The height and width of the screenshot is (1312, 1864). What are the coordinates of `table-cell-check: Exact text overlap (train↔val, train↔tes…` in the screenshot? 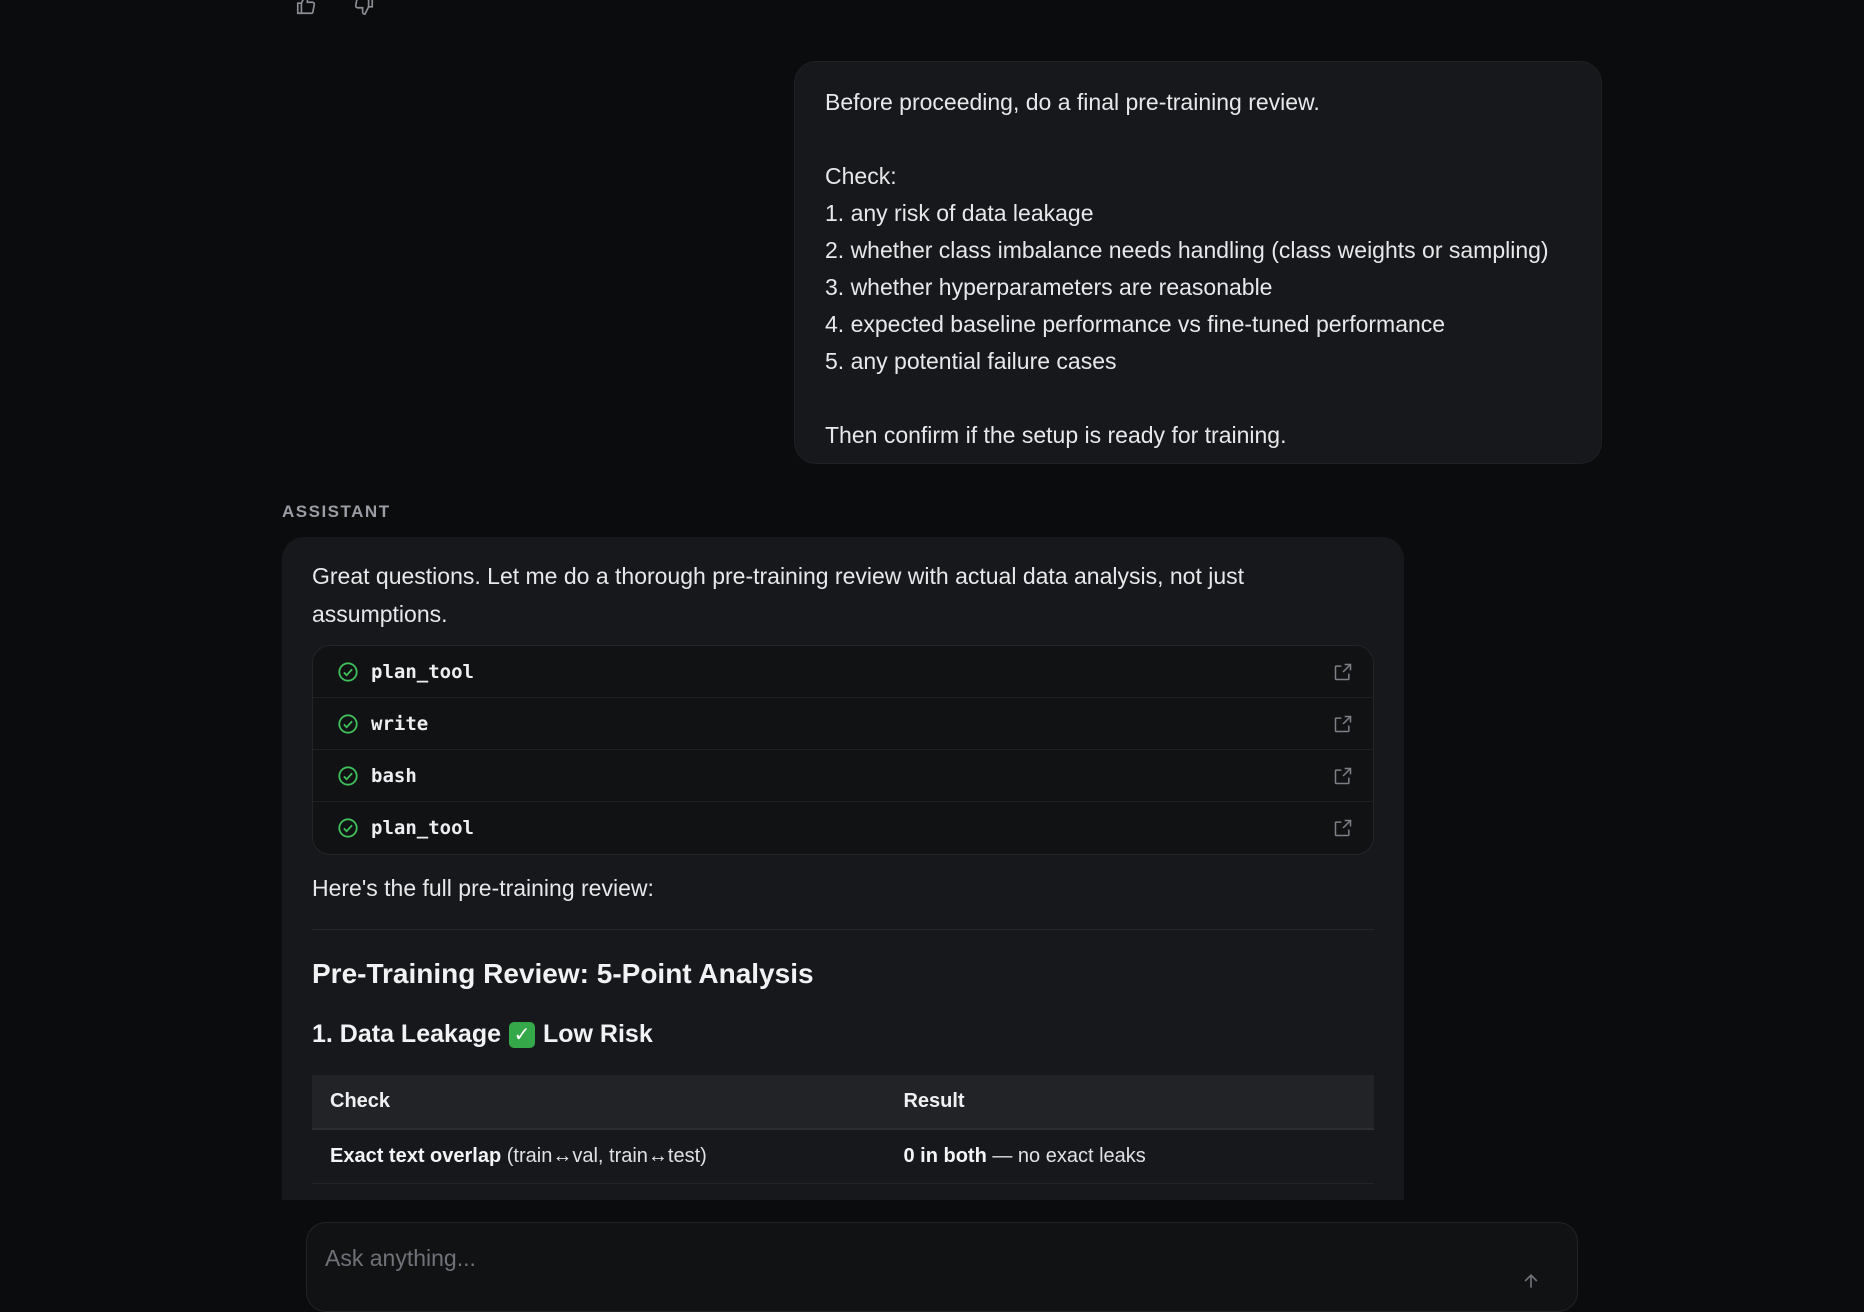 It's located at (599, 1156).